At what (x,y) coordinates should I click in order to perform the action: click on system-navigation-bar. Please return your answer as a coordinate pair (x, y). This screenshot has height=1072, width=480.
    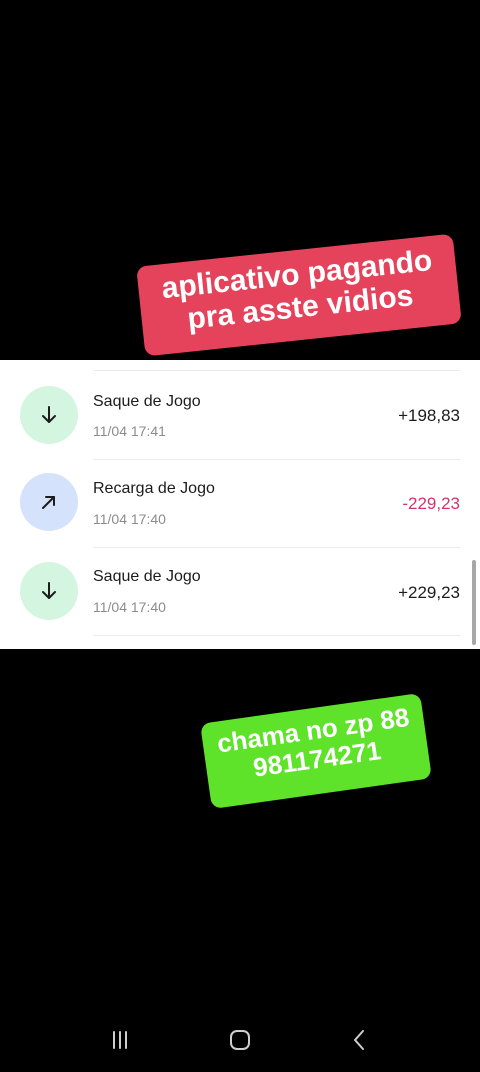
    Looking at the image, I should click on (240, 1040).